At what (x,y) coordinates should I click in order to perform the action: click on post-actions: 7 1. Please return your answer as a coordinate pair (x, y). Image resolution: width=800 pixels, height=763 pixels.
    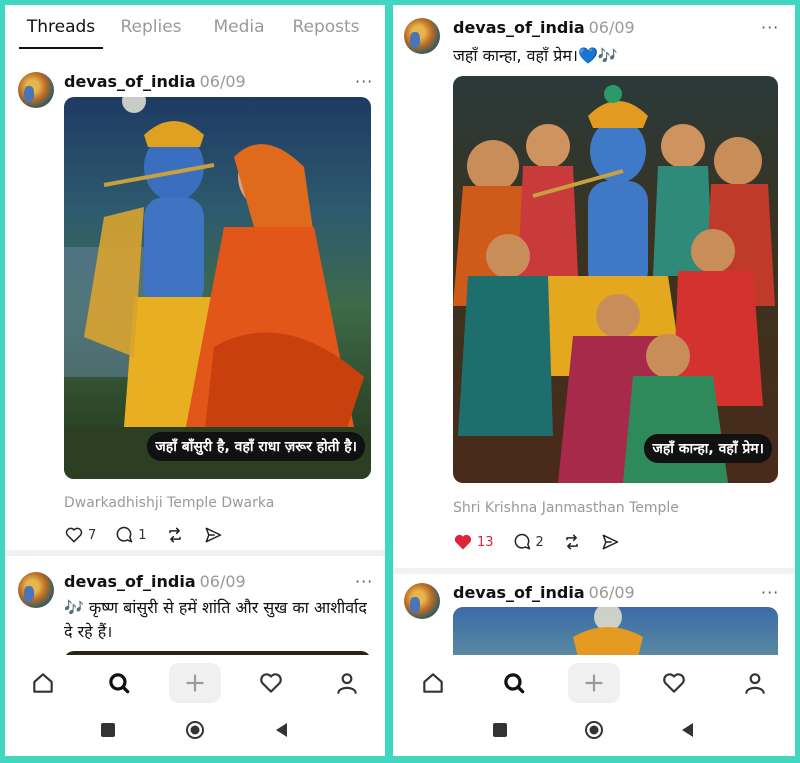
    Looking at the image, I should click on (152, 535).